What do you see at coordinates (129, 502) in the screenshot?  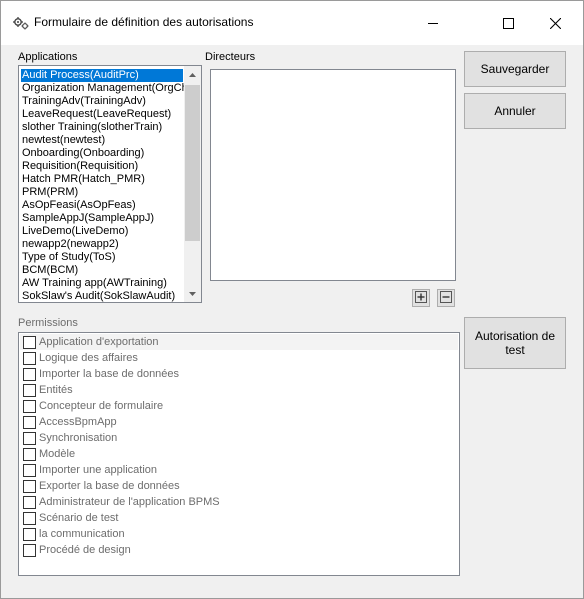 I see `permission-label: Administrateur de l'application BPMS` at bounding box center [129, 502].